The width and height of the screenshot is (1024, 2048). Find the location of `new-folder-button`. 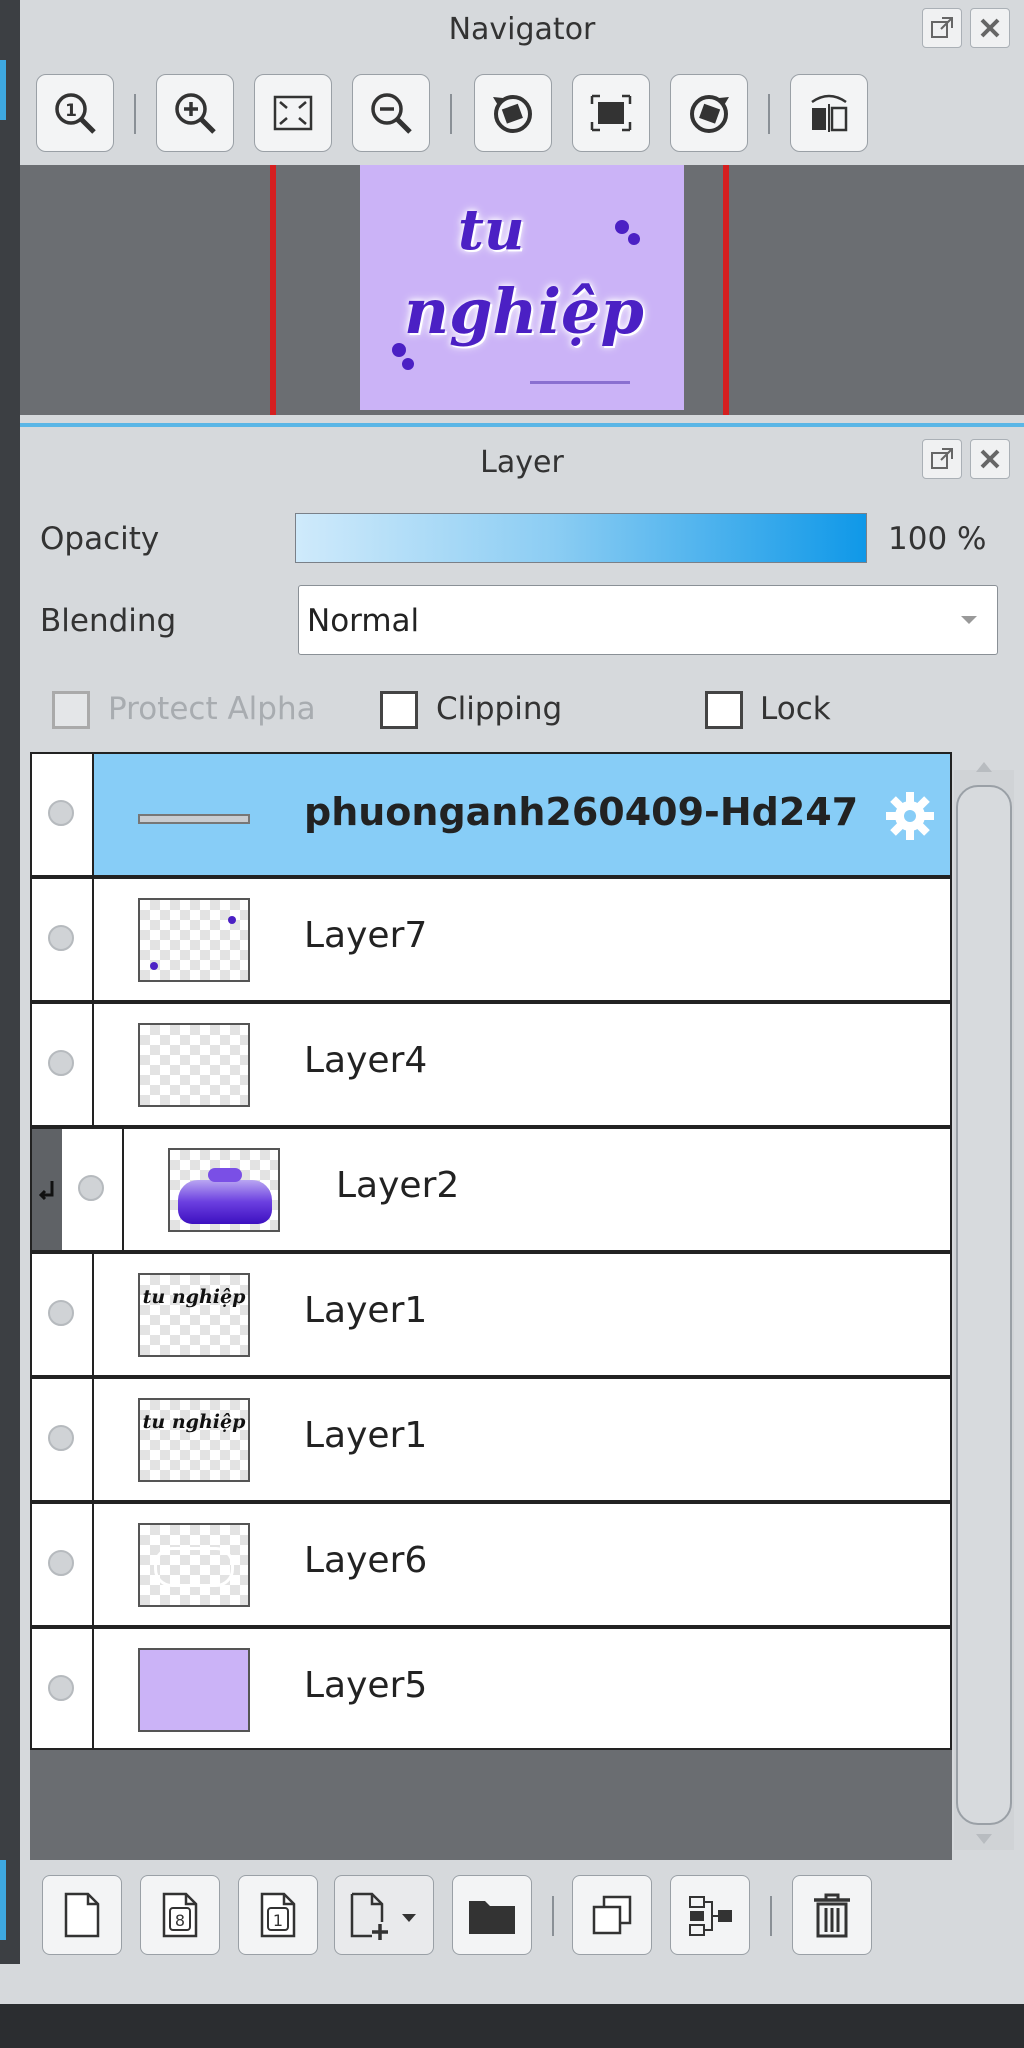

new-folder-button is located at coordinates (492, 1915).